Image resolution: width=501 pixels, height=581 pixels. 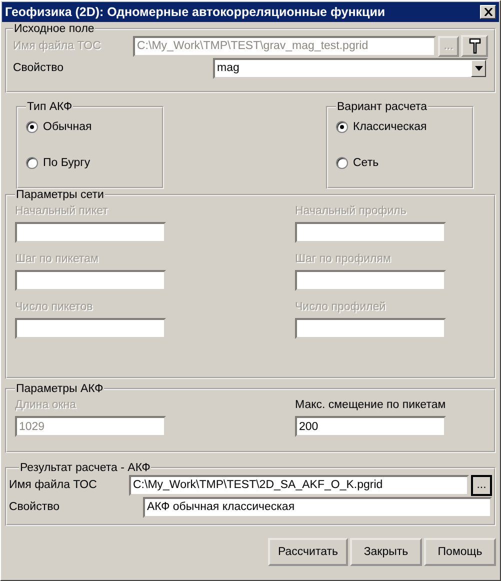 I want to click on property-name-field: АКФ обычная классическая, so click(x=317, y=507).